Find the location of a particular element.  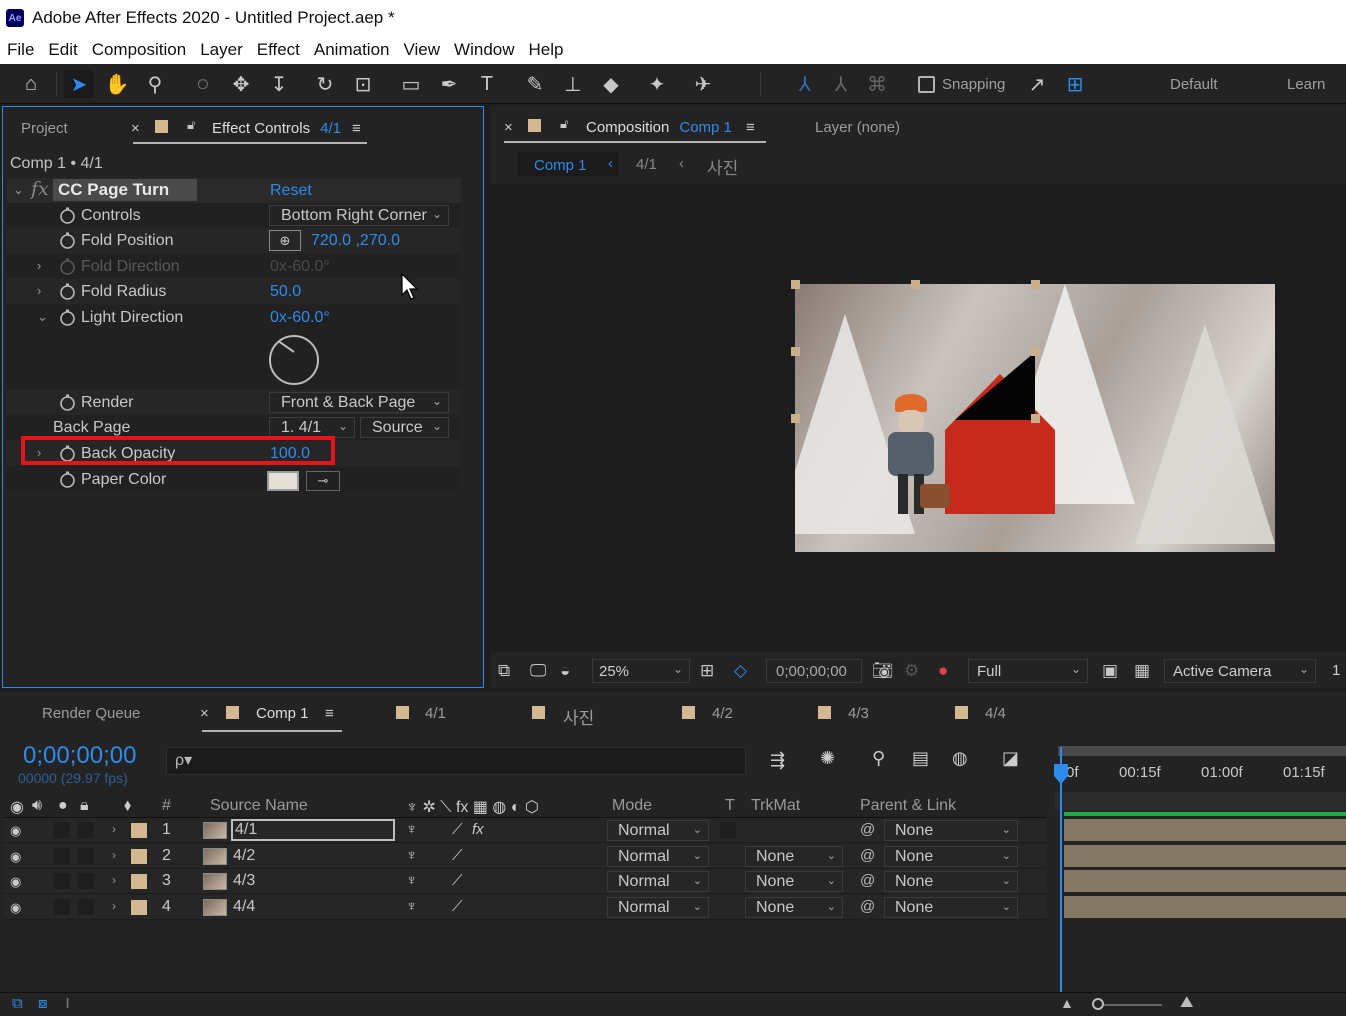

pan-behind-tool-icon: ⊡ is located at coordinates (363, 84).